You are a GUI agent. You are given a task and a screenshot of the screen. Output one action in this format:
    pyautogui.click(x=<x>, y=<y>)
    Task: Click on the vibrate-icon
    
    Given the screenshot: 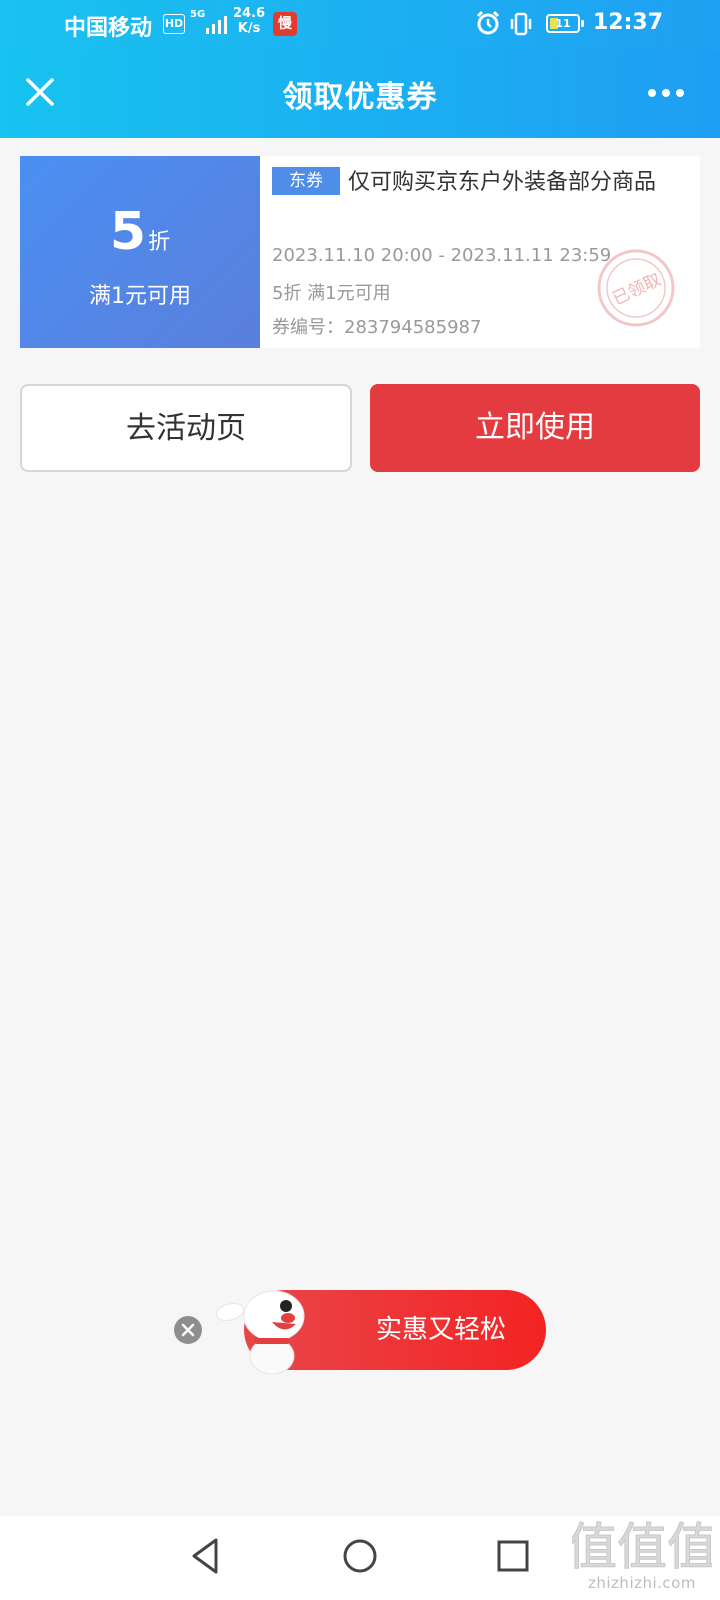 What is the action you would take?
    pyautogui.click(x=521, y=24)
    